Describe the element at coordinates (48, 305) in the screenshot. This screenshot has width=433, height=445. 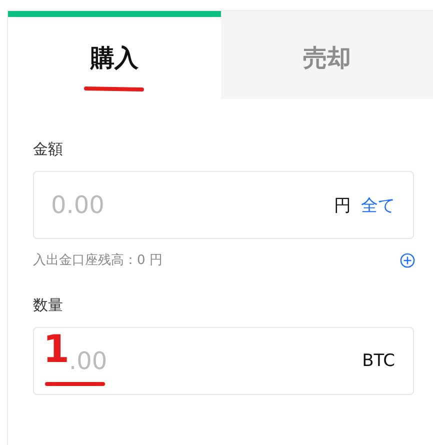
I see `field-label: 数量` at that location.